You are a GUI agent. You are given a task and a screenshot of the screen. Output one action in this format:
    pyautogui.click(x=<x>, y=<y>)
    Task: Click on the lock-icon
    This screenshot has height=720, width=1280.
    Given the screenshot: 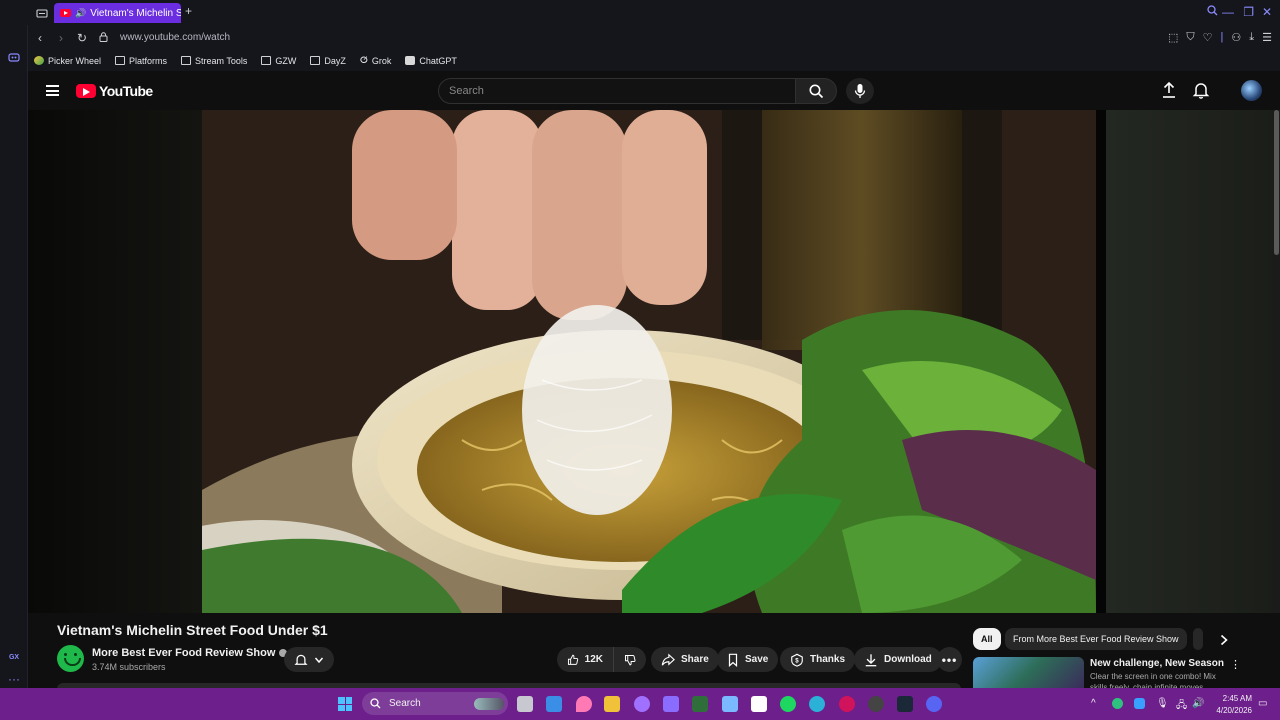 What is the action you would take?
    pyautogui.click(x=103, y=38)
    